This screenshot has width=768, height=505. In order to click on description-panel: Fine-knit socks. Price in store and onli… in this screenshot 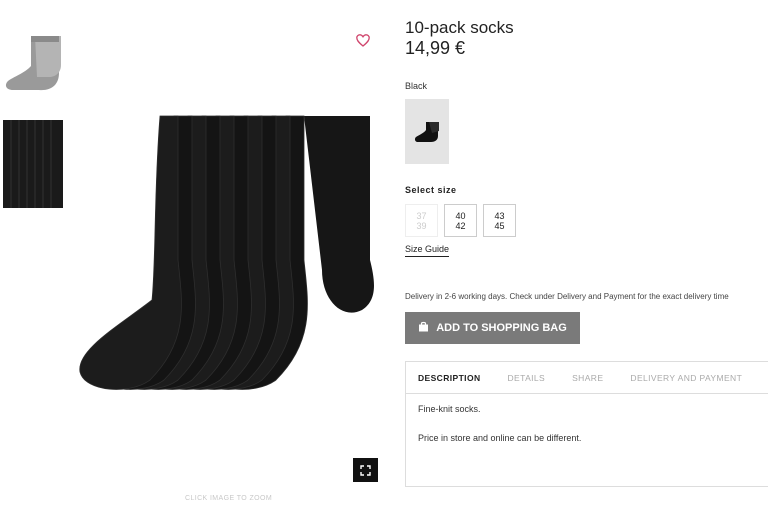, I will do `click(587, 433)`.